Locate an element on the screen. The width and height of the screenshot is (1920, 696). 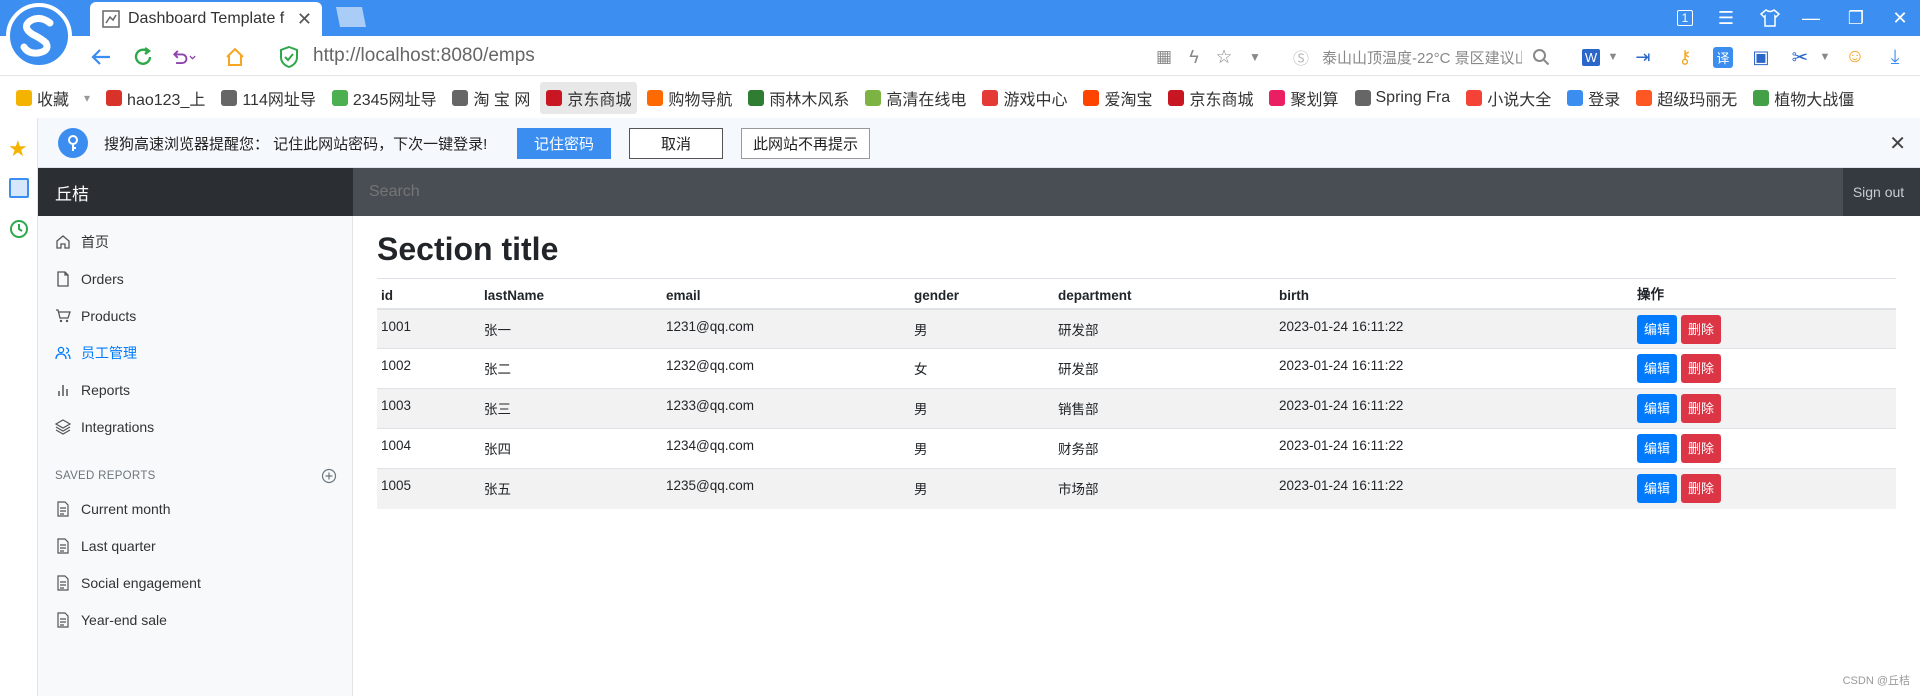
bookmark-item: 2345网址导 is located at coordinates (384, 98).